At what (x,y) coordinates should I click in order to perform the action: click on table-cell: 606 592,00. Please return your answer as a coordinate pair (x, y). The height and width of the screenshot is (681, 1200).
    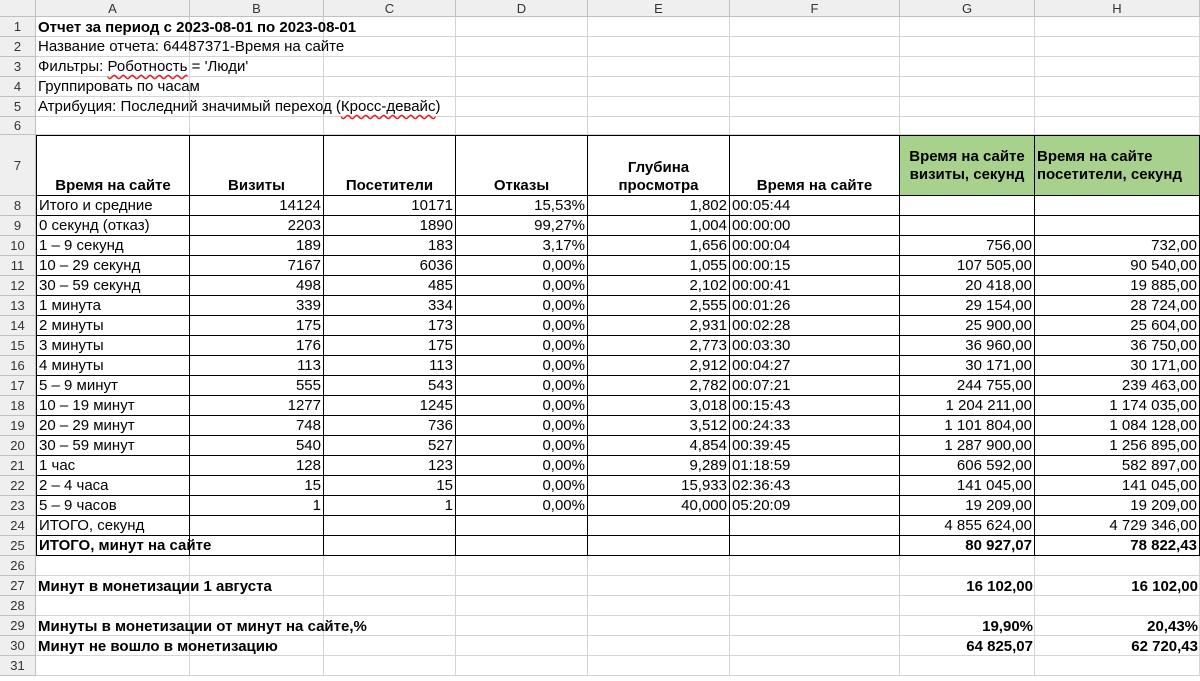
    Looking at the image, I should click on (967, 466).